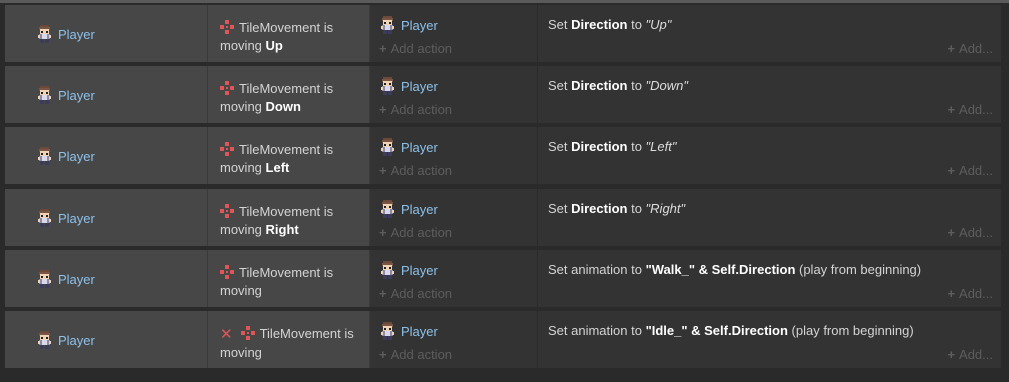 This screenshot has height=382, width=1009. I want to click on action-verb: Set, so click(560, 146).